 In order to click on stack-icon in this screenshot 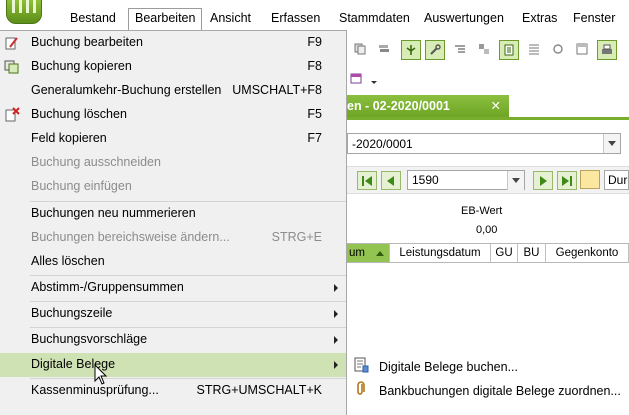, I will do `click(385, 50)`.